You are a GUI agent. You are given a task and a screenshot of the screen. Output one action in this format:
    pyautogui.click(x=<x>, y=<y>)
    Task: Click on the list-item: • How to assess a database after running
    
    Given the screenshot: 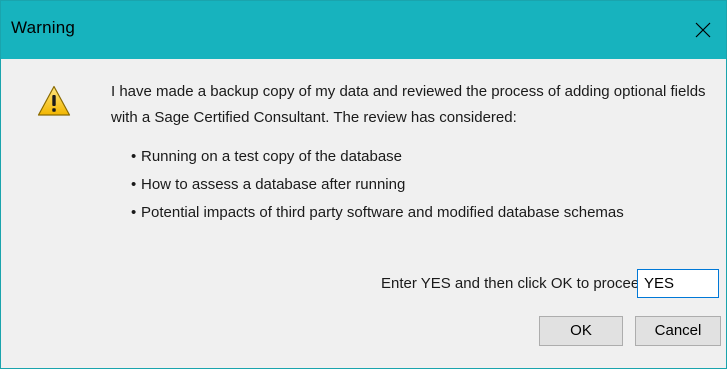 What is the action you would take?
    pyautogui.click(x=268, y=184)
    